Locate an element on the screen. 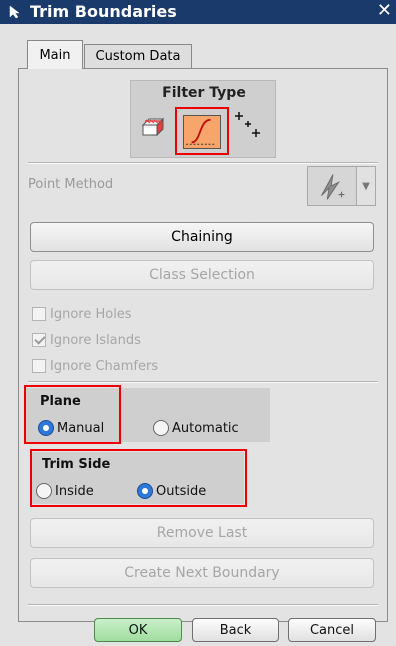 The height and width of the screenshot is (646, 396). create-next-boundary-button: Create Next Boundary is located at coordinates (202, 573).